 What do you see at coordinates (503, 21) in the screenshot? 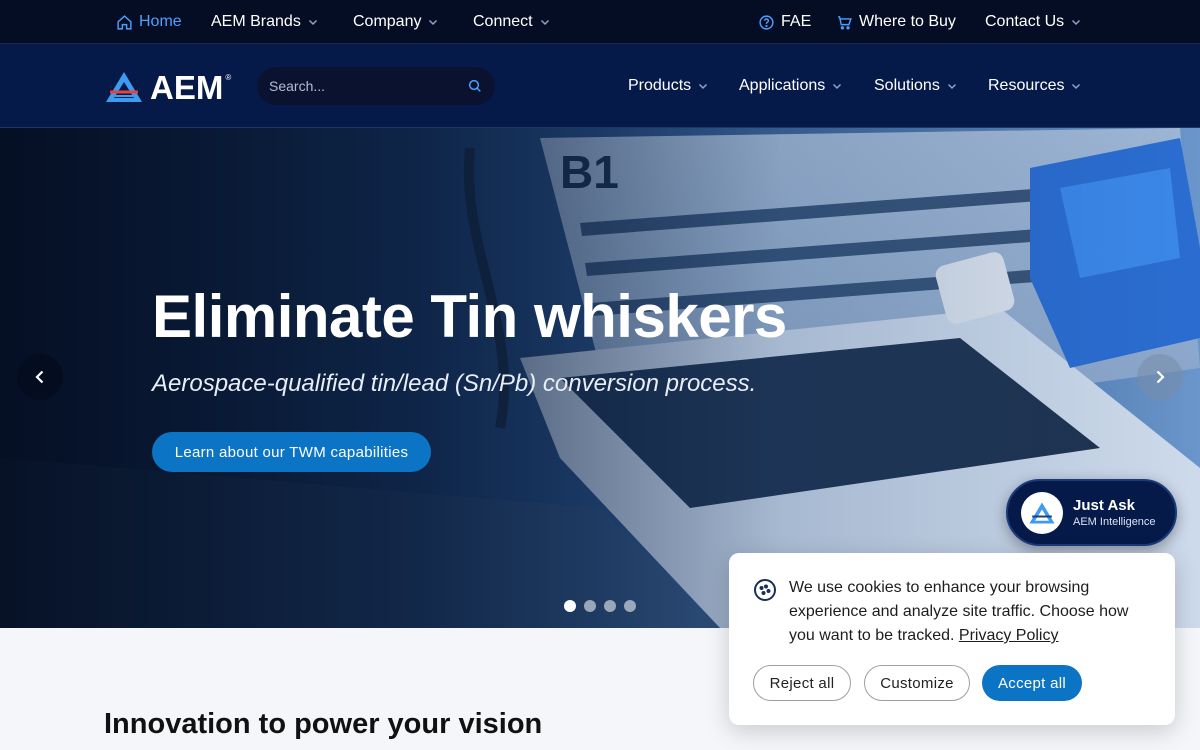
I see `connect-label: Connect` at bounding box center [503, 21].